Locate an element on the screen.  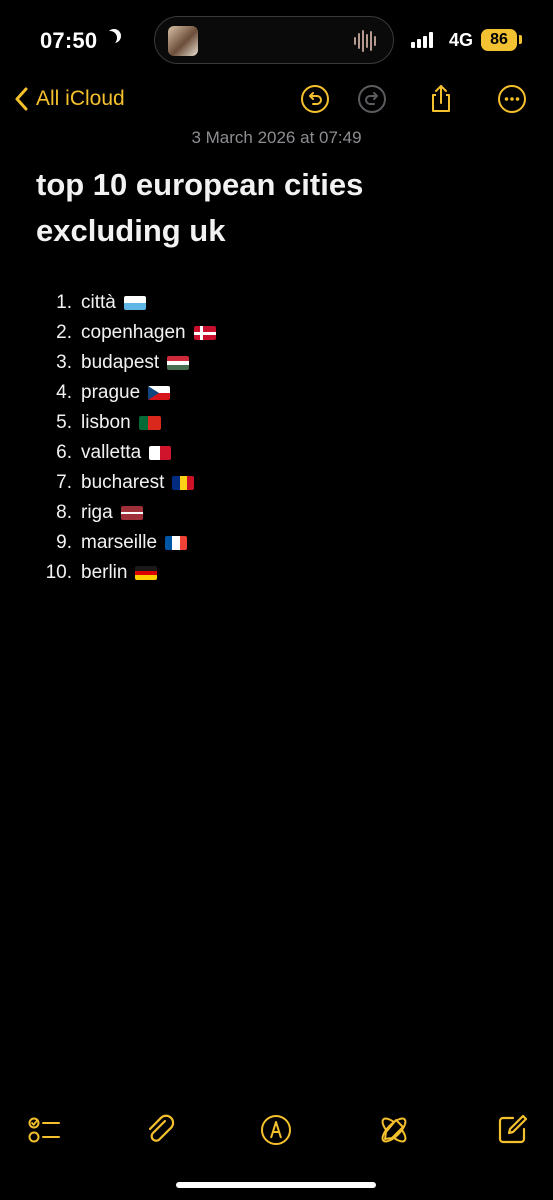
waveform-icon is located at coordinates (365, 41).